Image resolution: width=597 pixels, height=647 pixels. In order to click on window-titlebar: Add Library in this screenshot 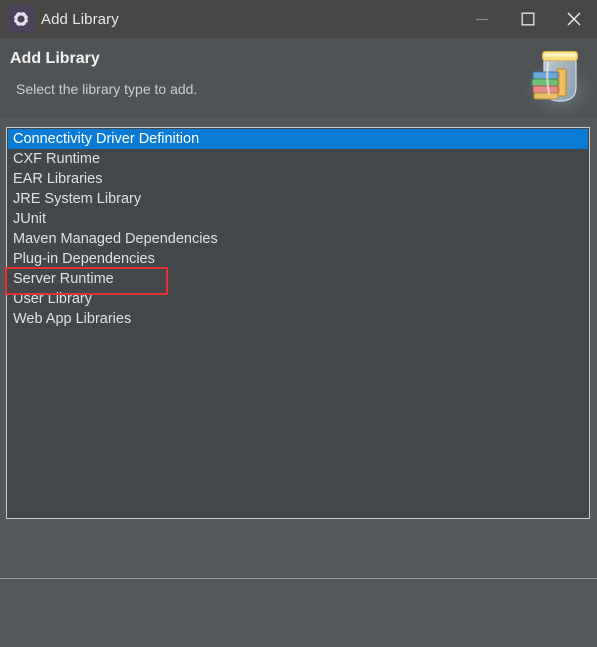, I will do `click(298, 19)`.